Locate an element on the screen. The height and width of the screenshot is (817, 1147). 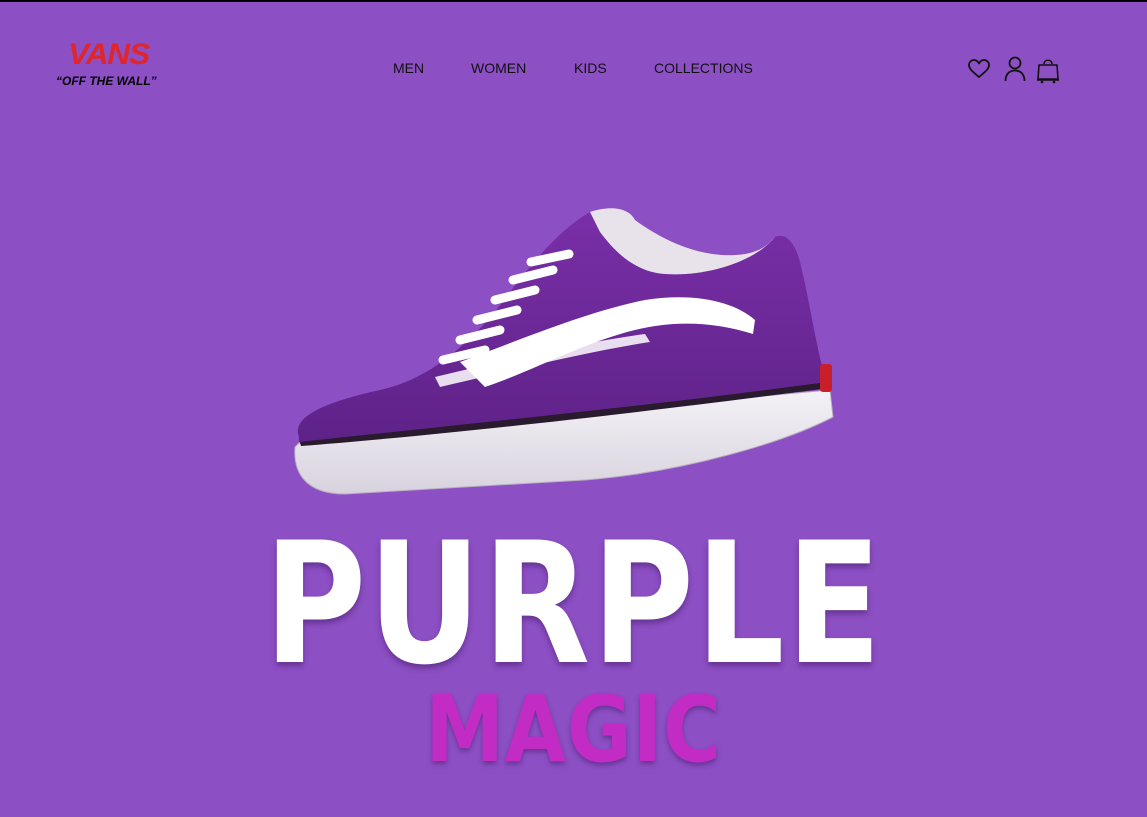
brand-logo: VANS “OFF THE WALL” is located at coordinates (113, 66).